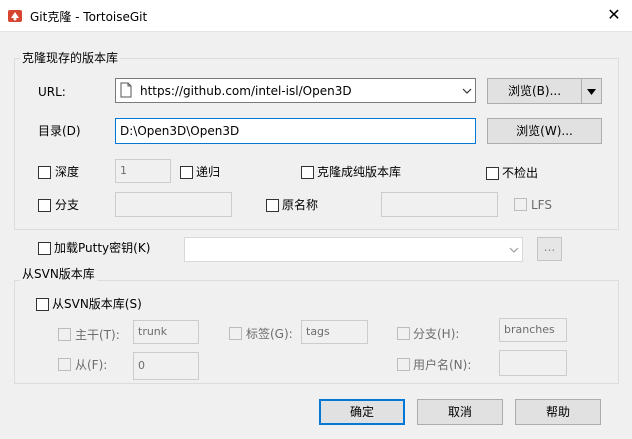 The height and width of the screenshot is (439, 632). I want to click on no-checkout-checkbox, so click(492, 173).